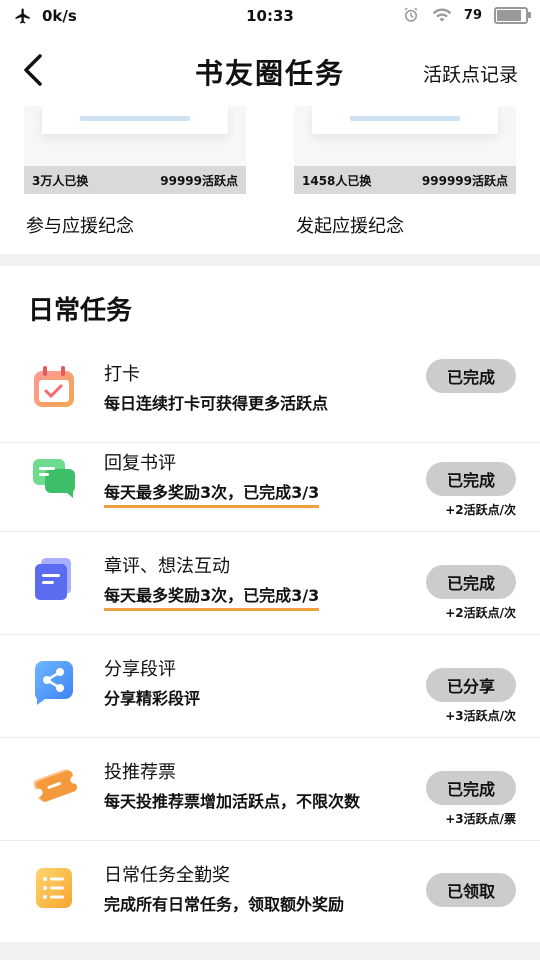 This screenshot has height=960, width=540. What do you see at coordinates (140, 669) in the screenshot?
I see `task-name: 分享段评` at bounding box center [140, 669].